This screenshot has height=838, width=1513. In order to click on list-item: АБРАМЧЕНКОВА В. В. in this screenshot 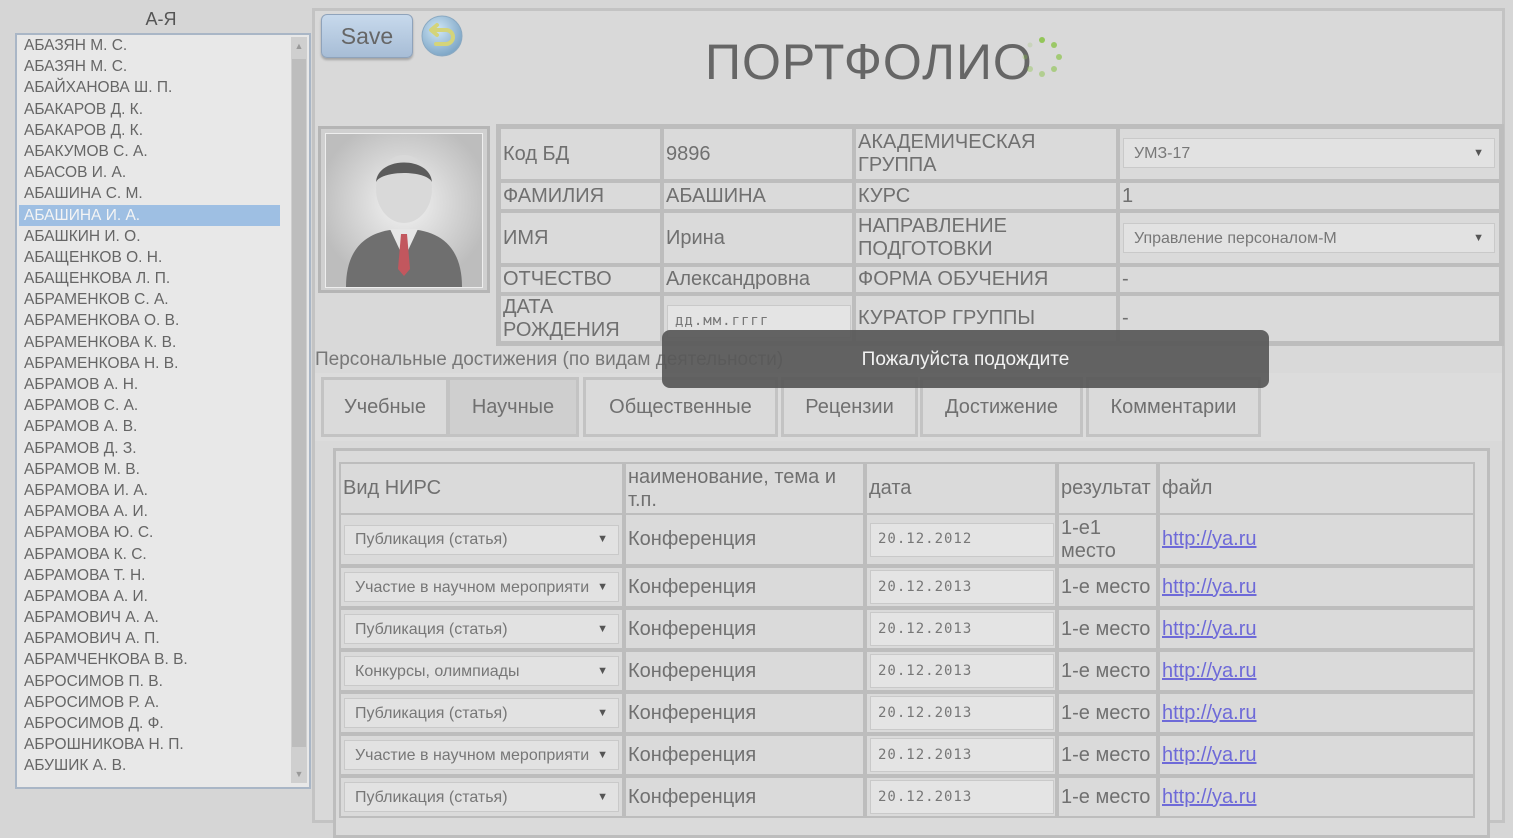, I will do `click(149, 659)`.